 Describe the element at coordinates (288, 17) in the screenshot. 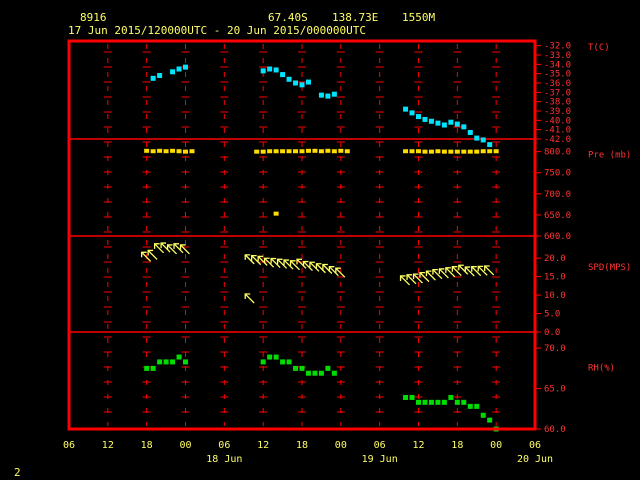

I see `latitude: 67.40S` at that location.